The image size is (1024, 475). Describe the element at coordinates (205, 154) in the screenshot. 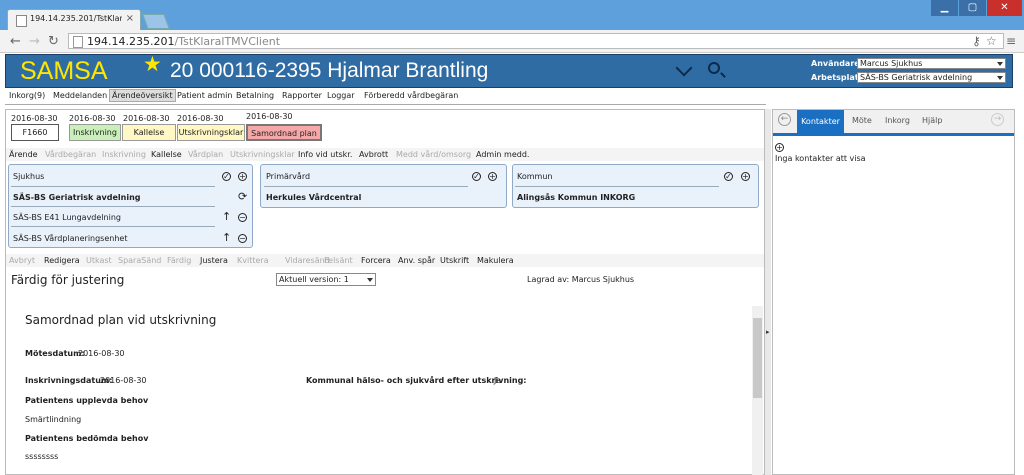

I see `action-vardplan: Vårdplan` at that location.